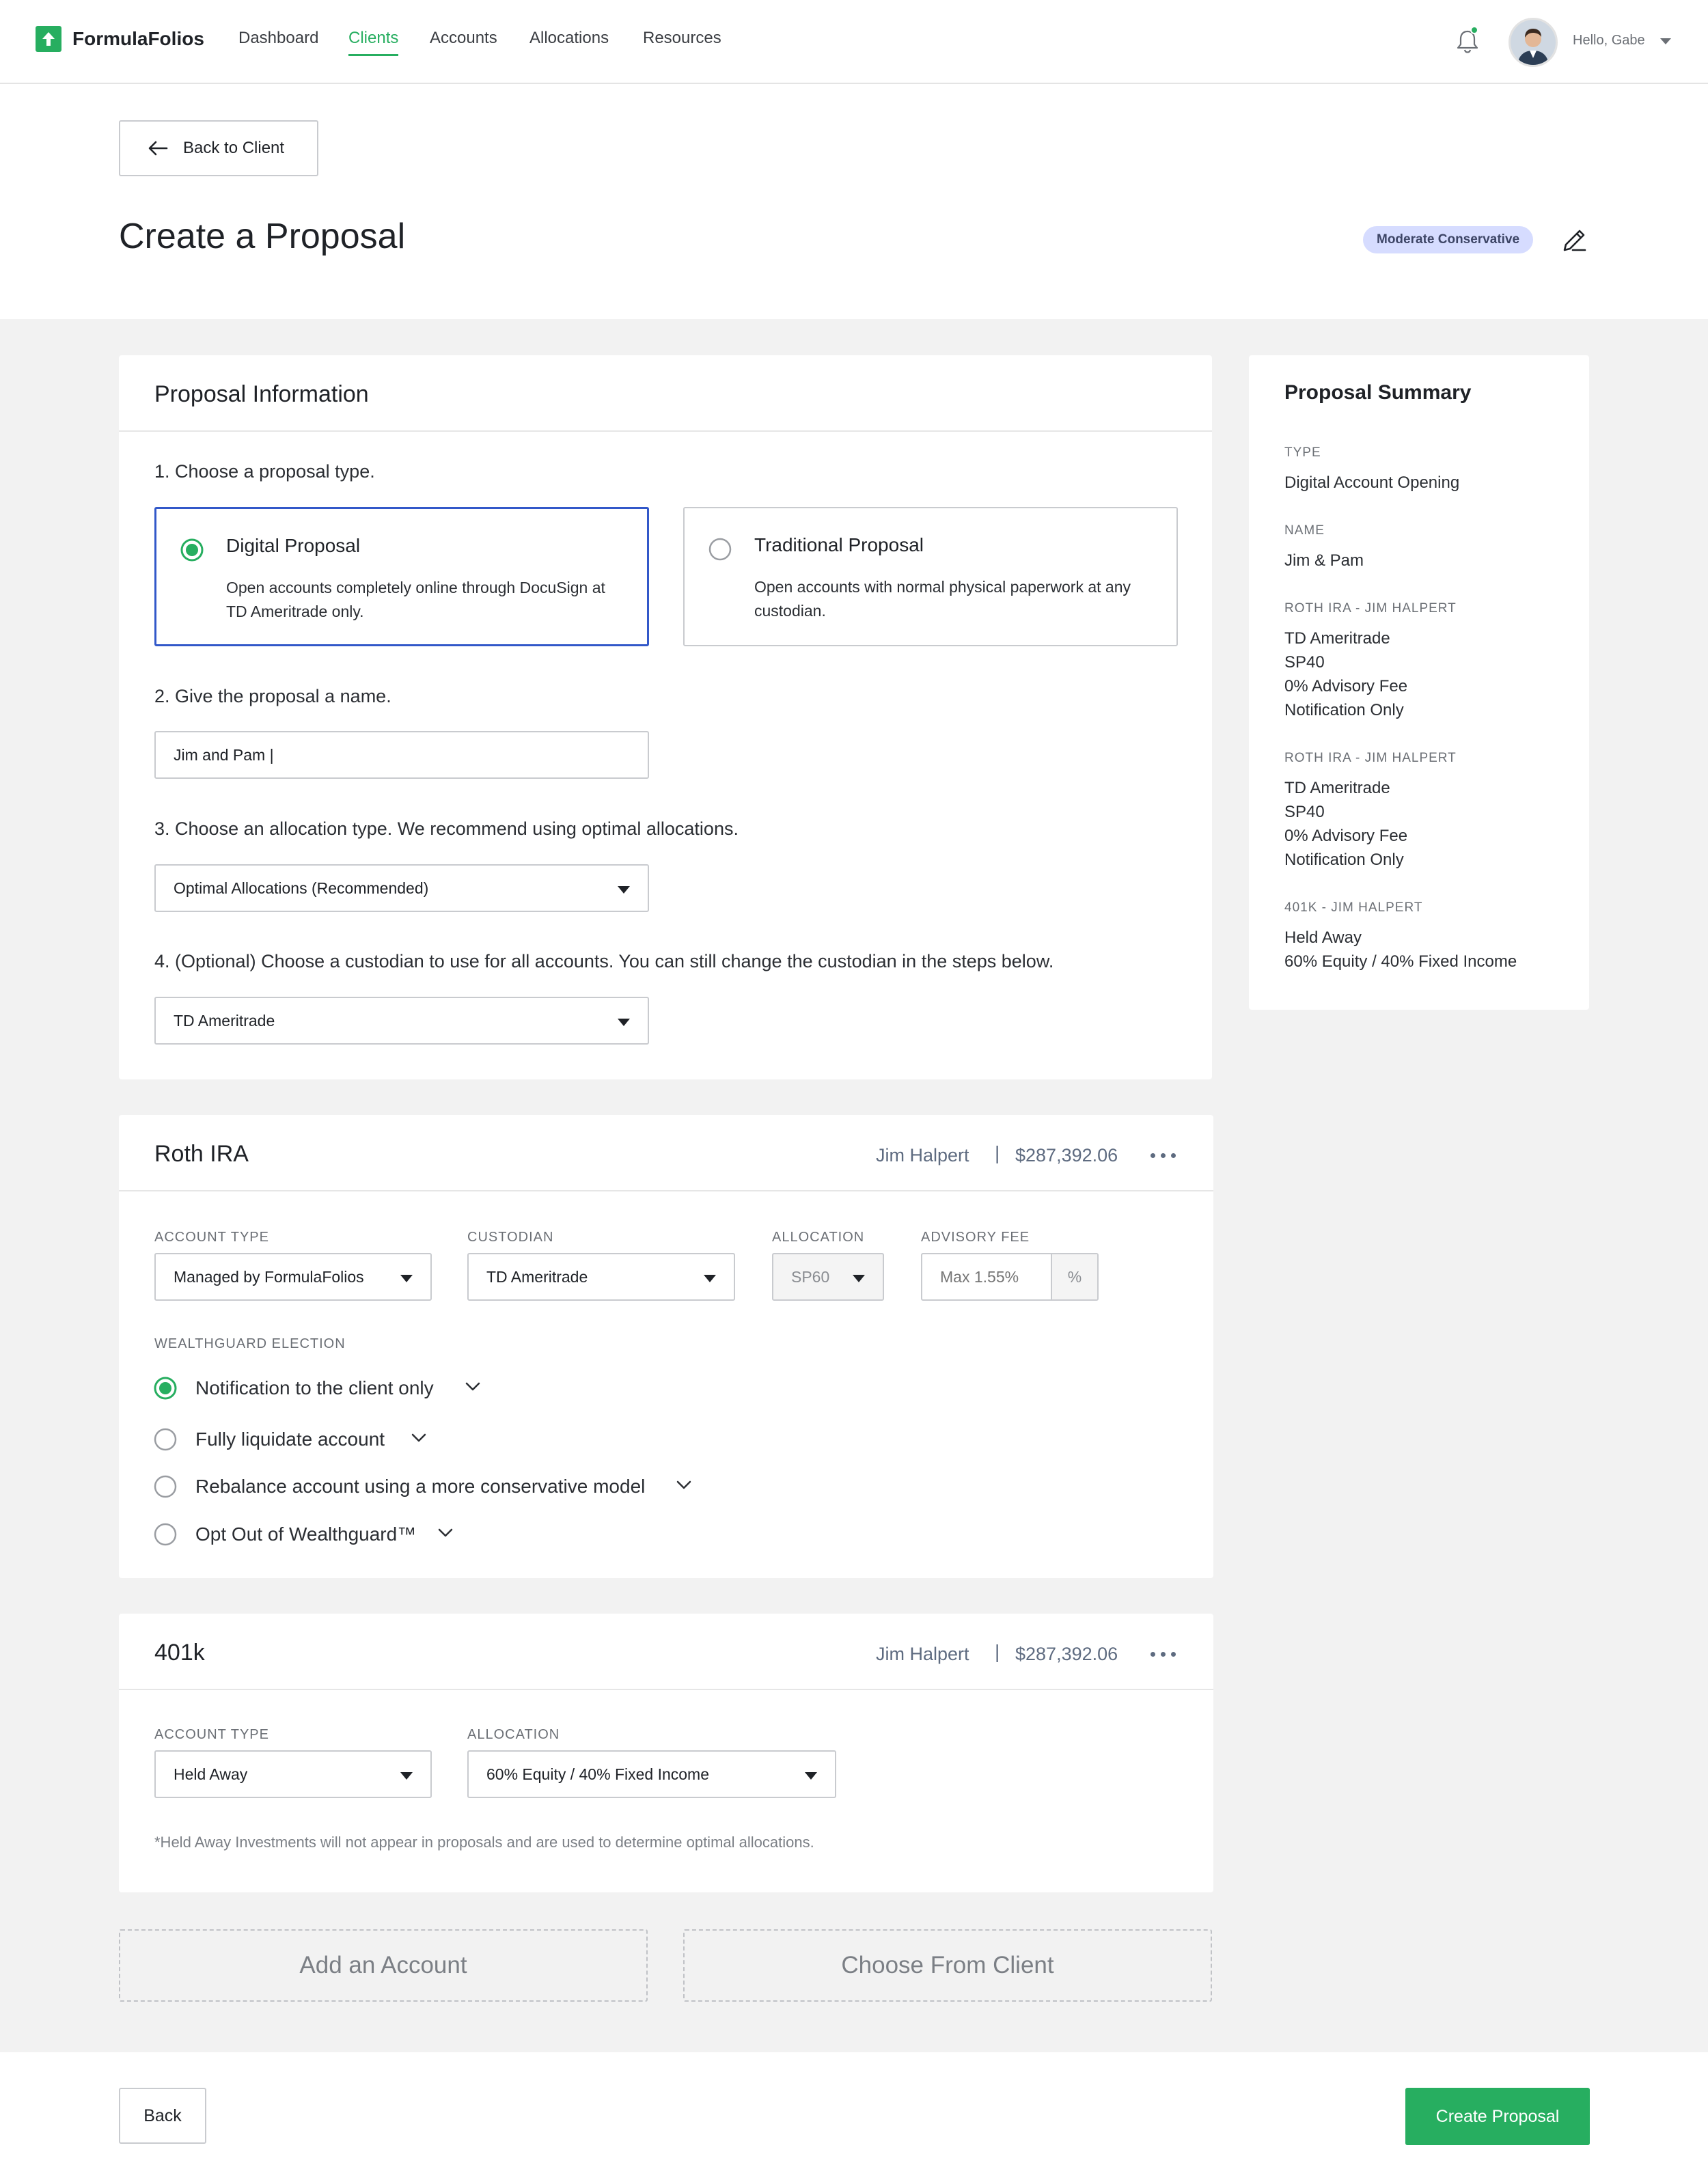 Image resolution: width=1708 pixels, height=2180 pixels. Describe the element at coordinates (811, 1276) in the screenshot. I see `select-value: SP60` at that location.